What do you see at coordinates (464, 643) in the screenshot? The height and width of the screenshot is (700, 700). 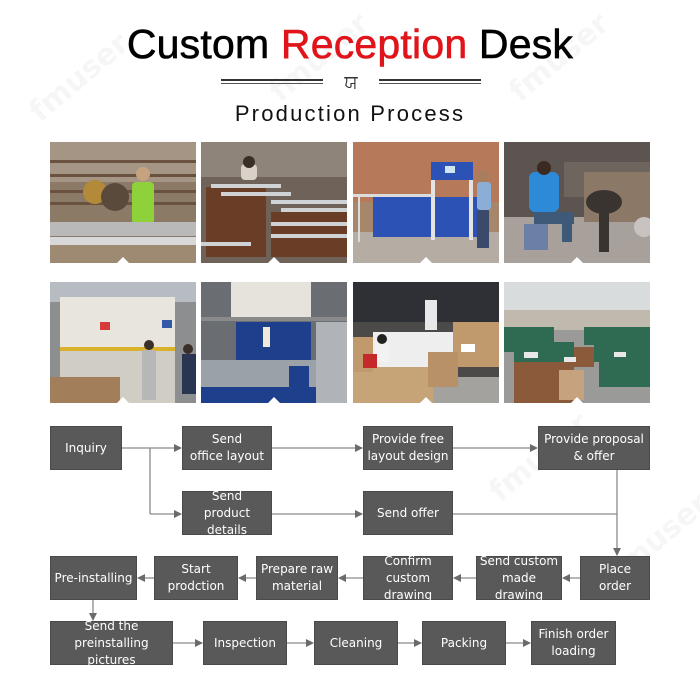 I see `step-packing: Packing` at bounding box center [464, 643].